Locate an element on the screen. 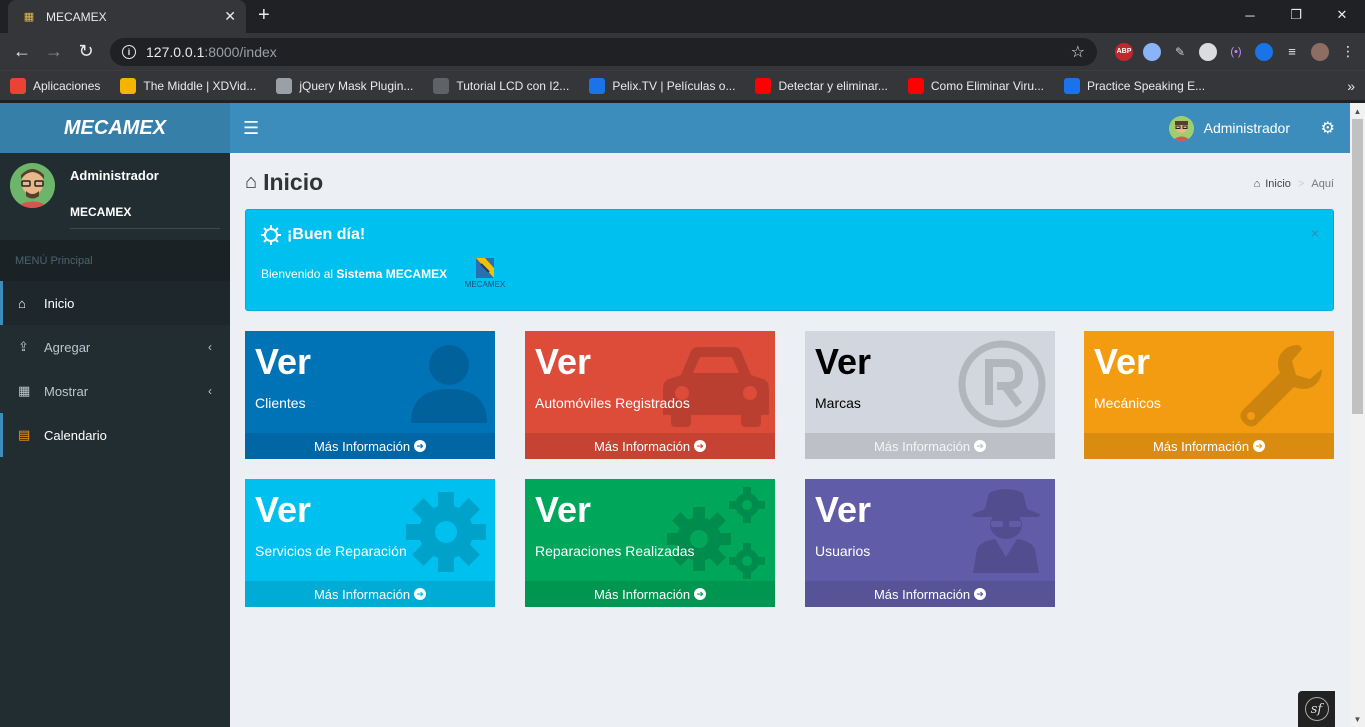  breadcrumb: ⌂ Inicio > Aquí is located at coordinates (1294, 184).